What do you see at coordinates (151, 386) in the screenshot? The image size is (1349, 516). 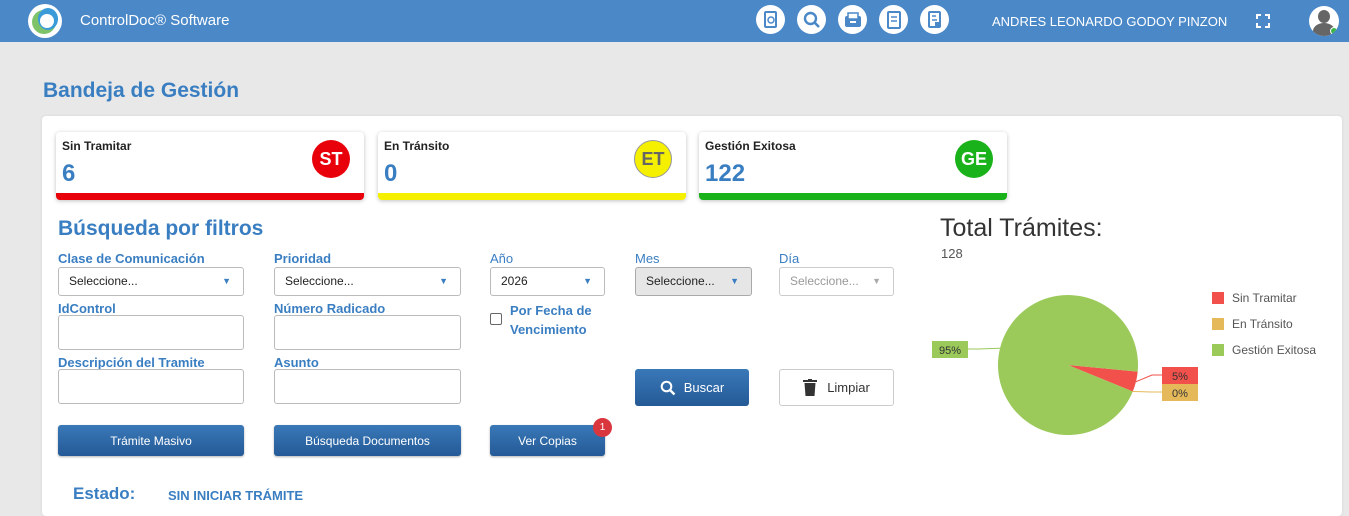 I see `descripcion-input` at bounding box center [151, 386].